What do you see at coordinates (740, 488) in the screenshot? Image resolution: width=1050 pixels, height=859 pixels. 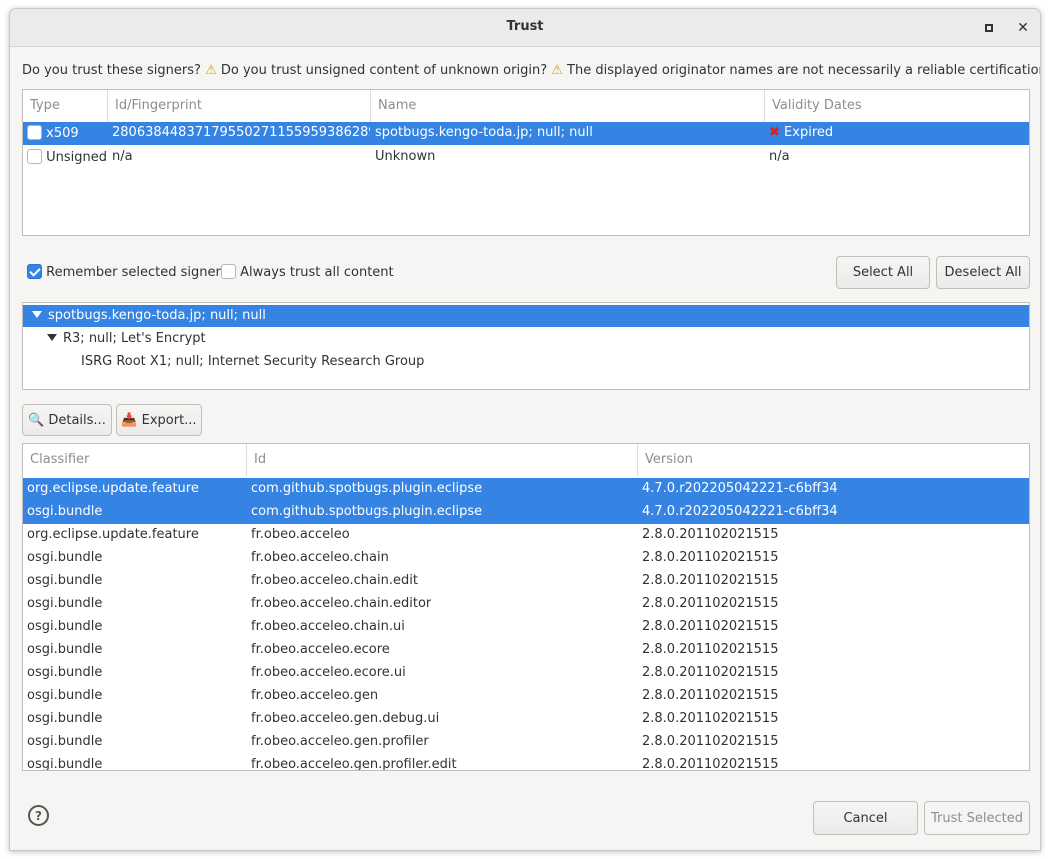 I see `artifact-version: 4.7.0.r202205042221-c6bff34` at bounding box center [740, 488].